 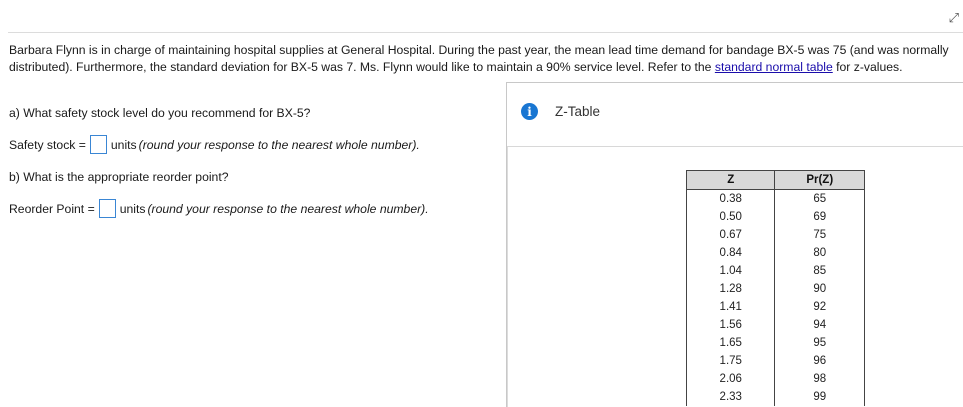 What do you see at coordinates (867, 66) in the screenshot?
I see `problem-text-end: for z-values.` at bounding box center [867, 66].